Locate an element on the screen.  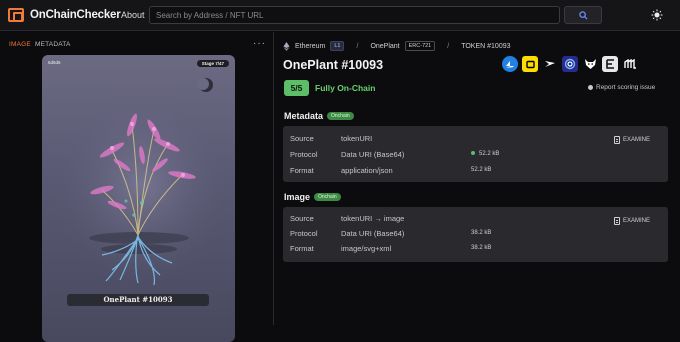
search-button is located at coordinates (583, 15).